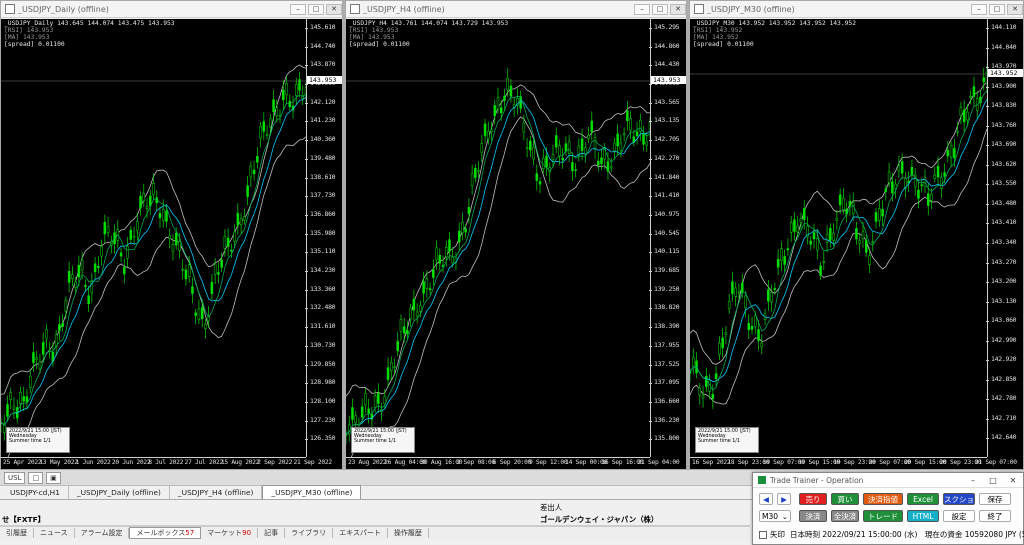 Image resolution: width=1024 pixels, height=545 pixels. I want to click on chart-tab: _USDJPY_Daily (offline), so click(119, 492).